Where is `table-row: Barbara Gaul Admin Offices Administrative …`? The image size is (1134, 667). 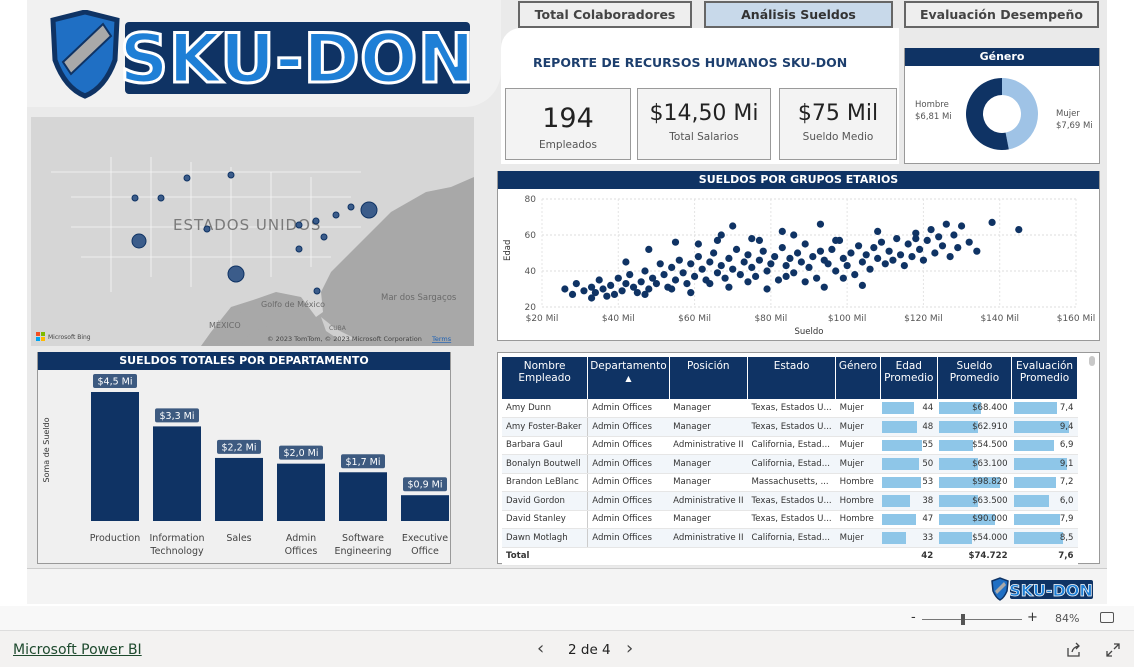 table-row: Barbara Gaul Admin Offices Administrative … is located at coordinates (790, 445).